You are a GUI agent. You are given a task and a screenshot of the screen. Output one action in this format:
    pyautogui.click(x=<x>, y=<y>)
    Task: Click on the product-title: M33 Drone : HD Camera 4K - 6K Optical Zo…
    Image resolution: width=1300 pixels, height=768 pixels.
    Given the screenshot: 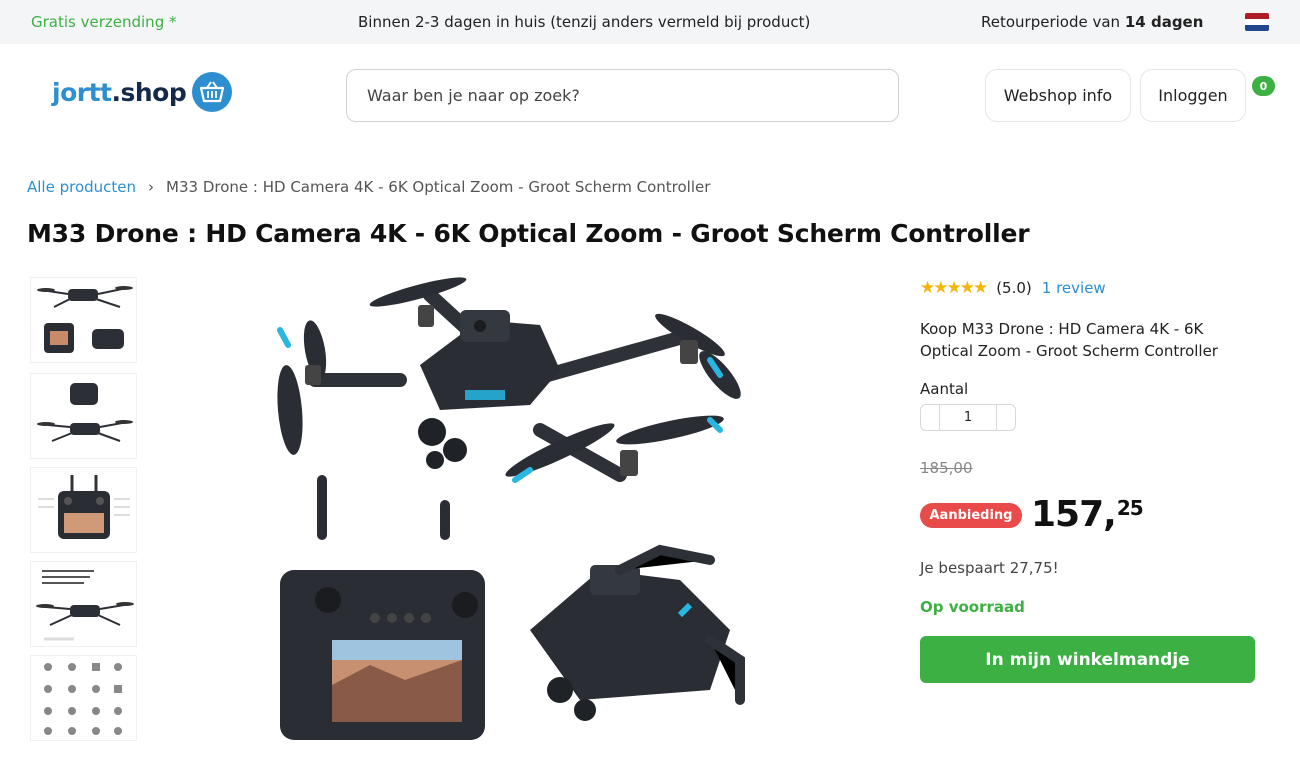 What is the action you would take?
    pyautogui.click(x=528, y=233)
    